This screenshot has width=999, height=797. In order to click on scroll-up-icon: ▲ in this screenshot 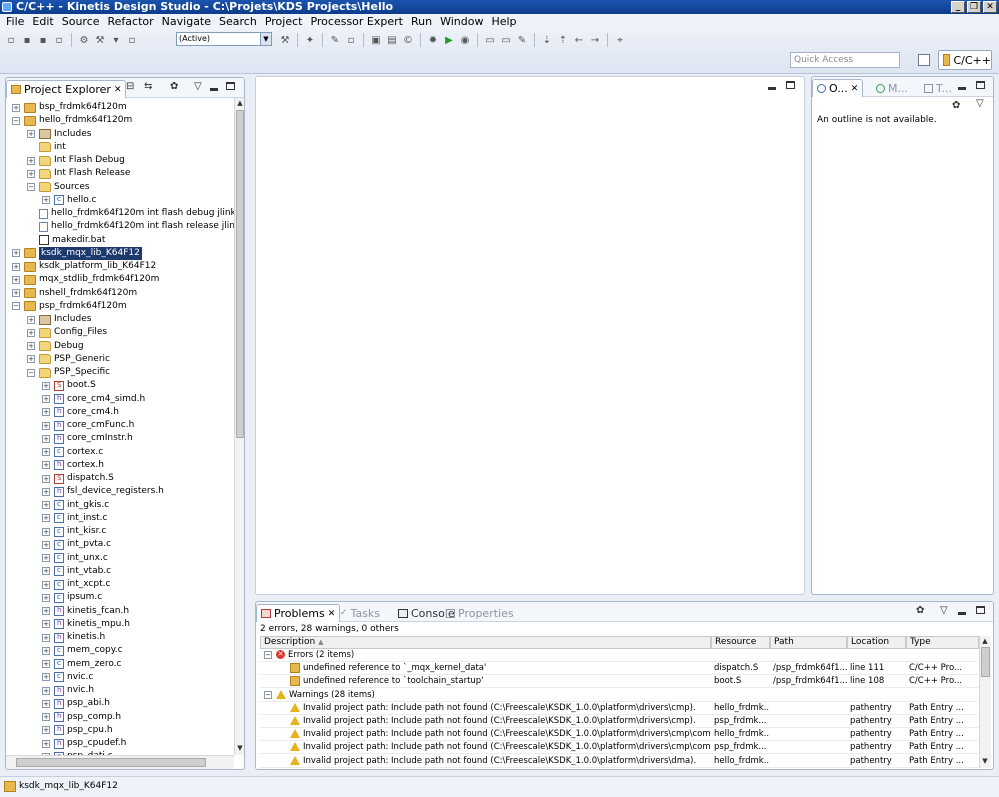, I will do `click(985, 642)`.